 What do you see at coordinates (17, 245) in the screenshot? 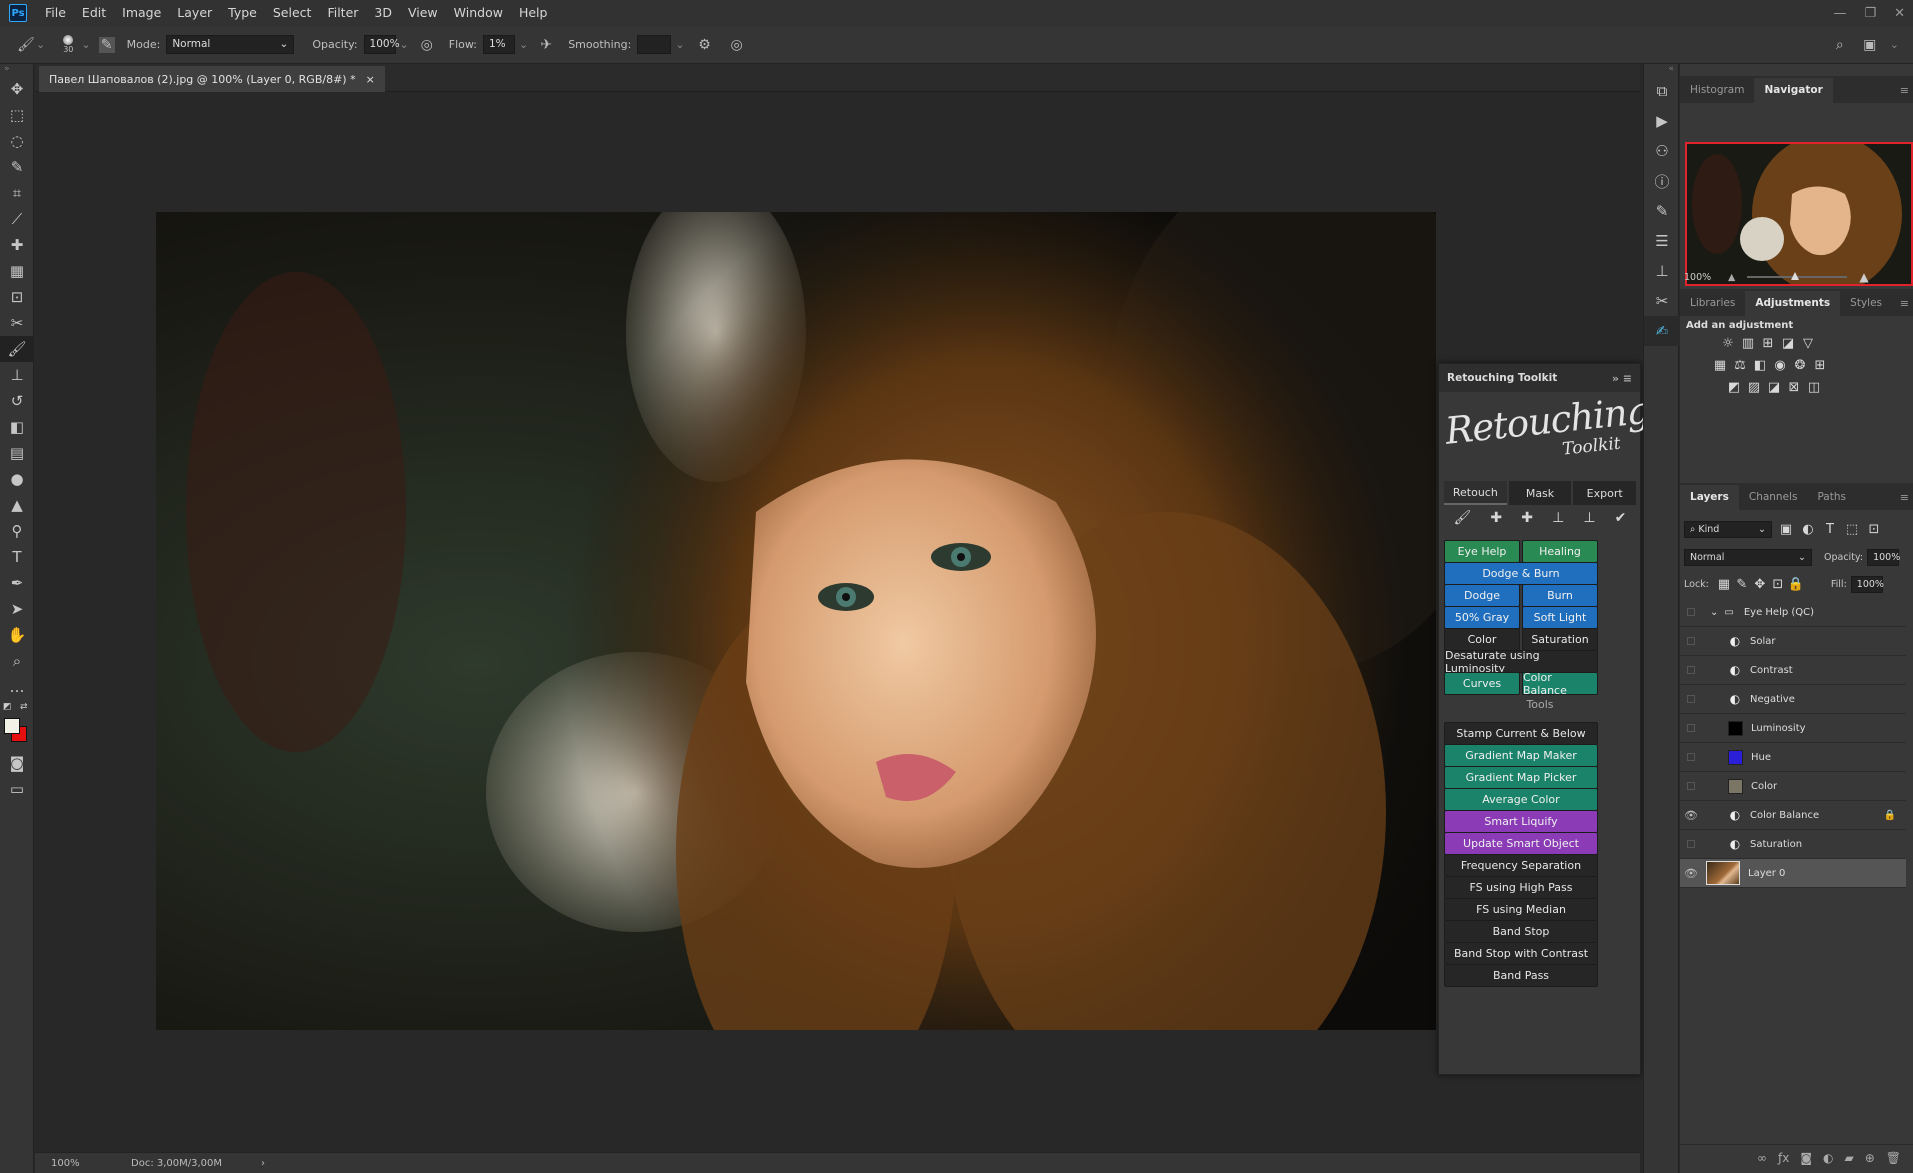
I see `healing-brush-tool-icon: ✚` at bounding box center [17, 245].